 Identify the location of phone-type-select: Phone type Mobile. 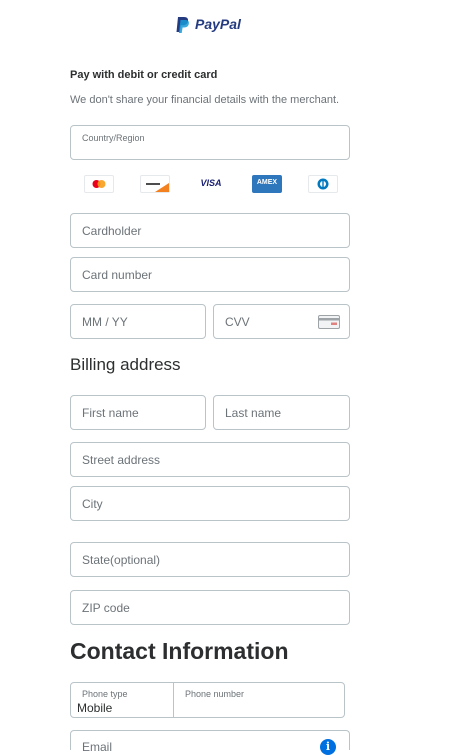
(122, 700).